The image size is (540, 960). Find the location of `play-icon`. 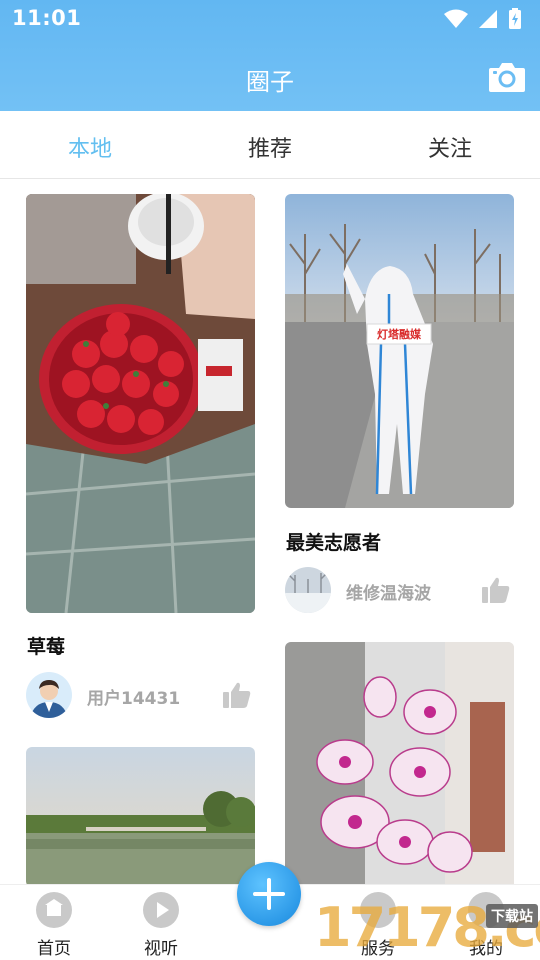

play-icon is located at coordinates (161, 910).